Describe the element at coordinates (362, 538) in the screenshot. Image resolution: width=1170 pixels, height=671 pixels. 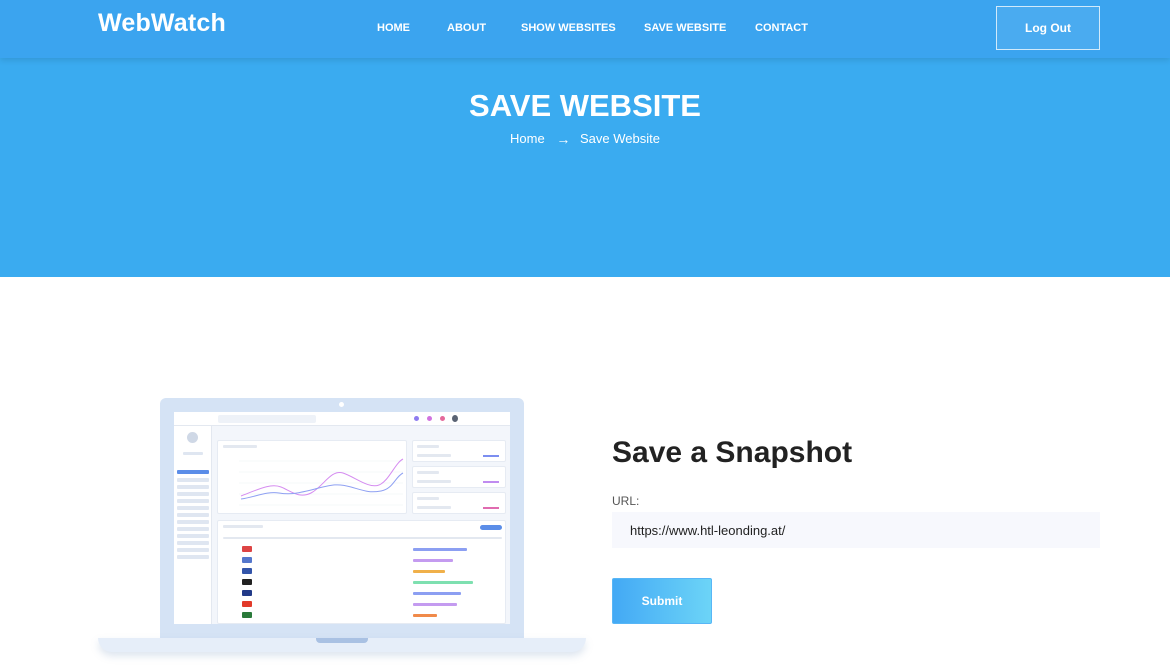
I see `mock-header-row` at that location.